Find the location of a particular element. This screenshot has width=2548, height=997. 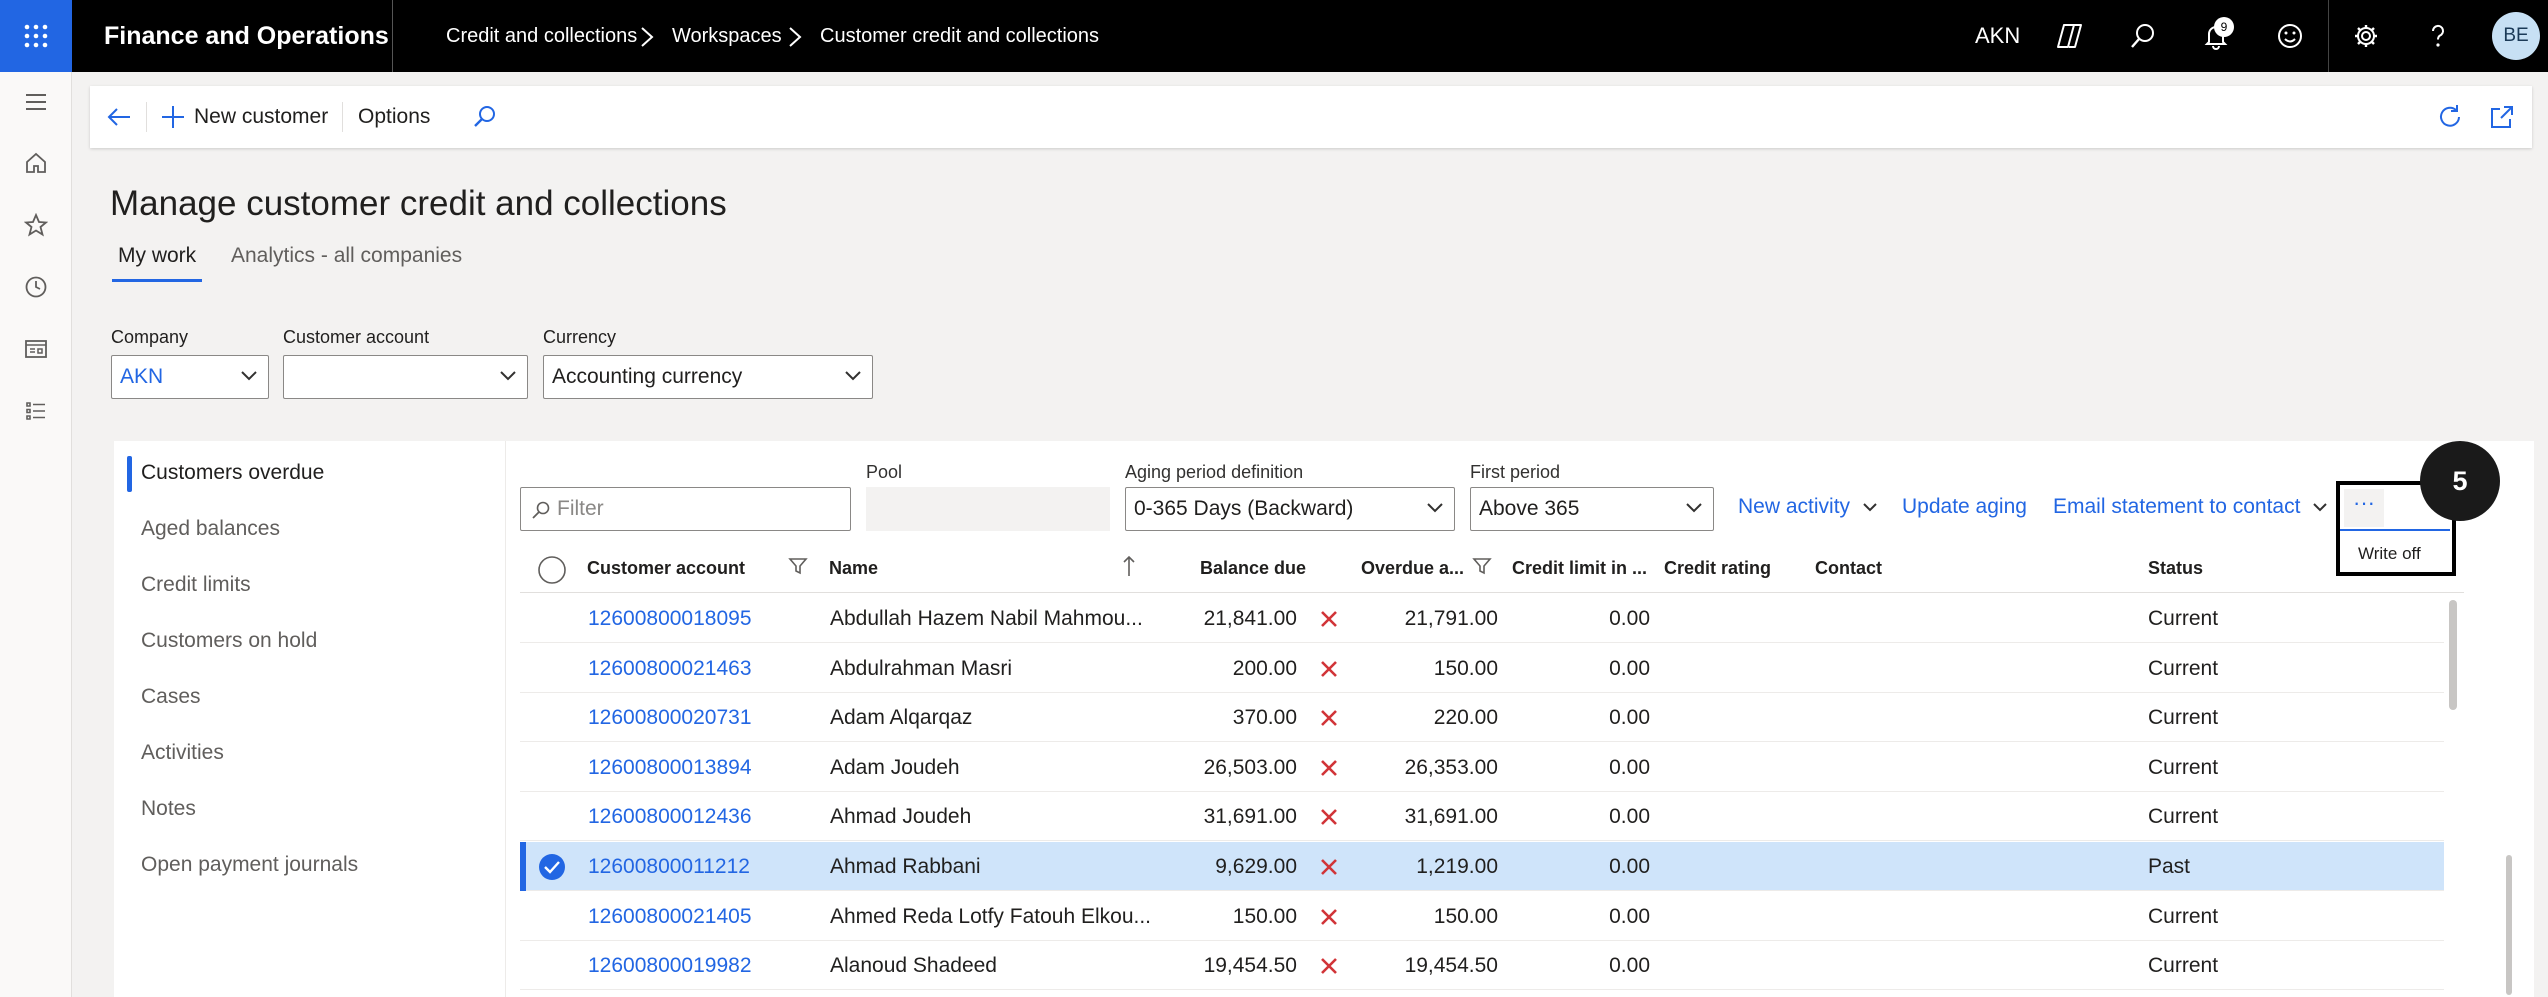

home-icon is located at coordinates (36, 163).